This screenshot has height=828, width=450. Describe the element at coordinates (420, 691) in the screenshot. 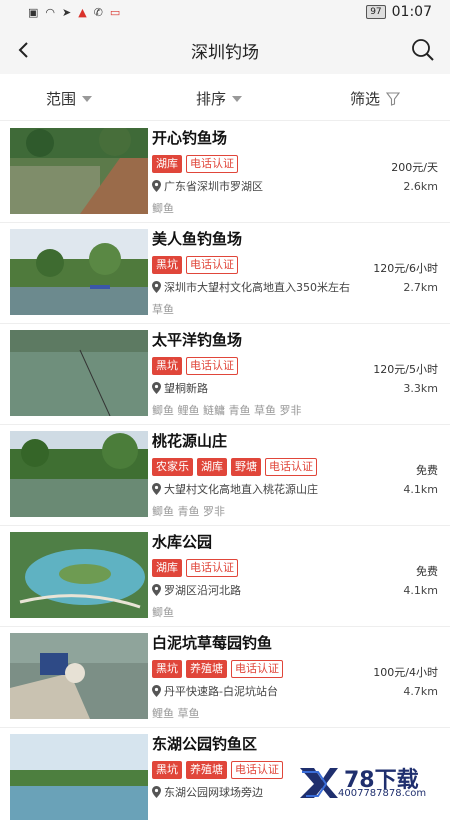

I see `spot-distance: 4.7km` at that location.